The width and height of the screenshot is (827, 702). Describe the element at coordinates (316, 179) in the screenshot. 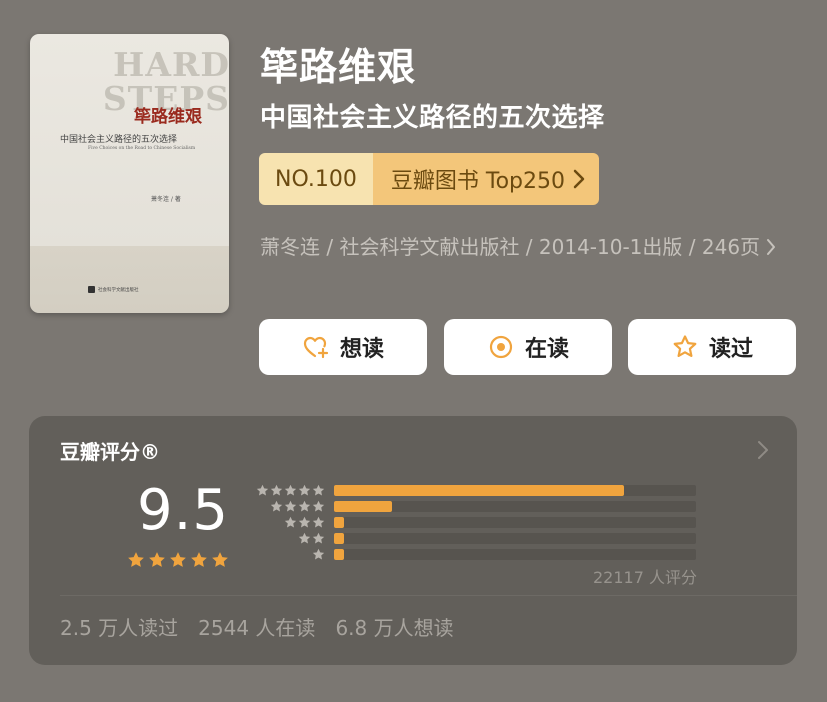

I see `rank-number: NO.100` at that location.